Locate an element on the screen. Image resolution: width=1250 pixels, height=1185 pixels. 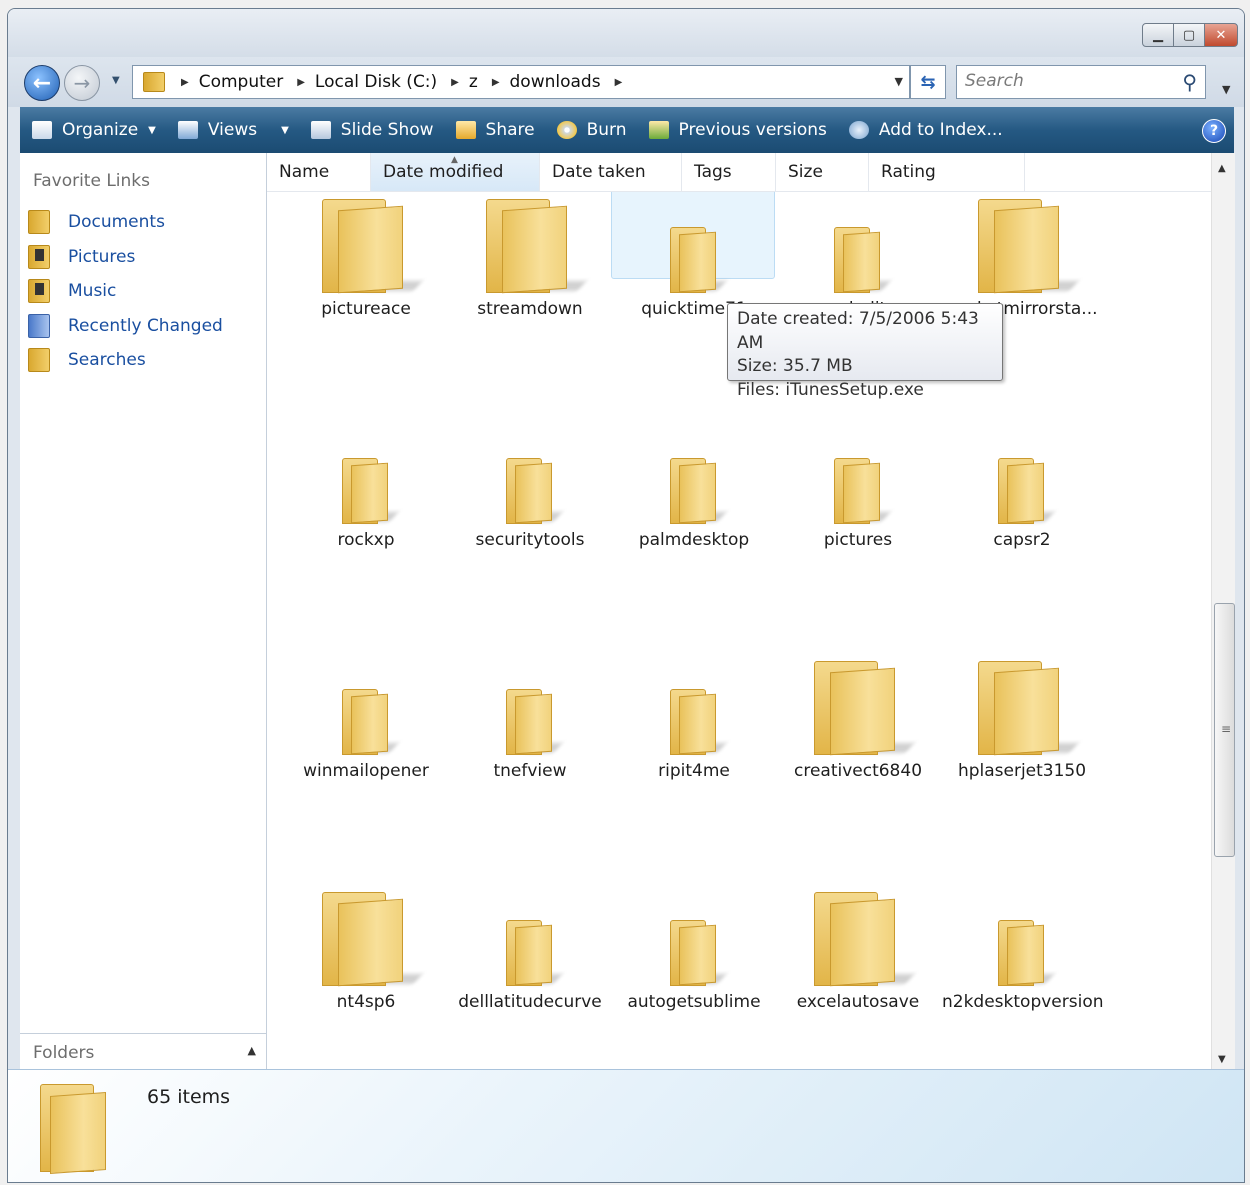
recent-pages-dropdown: ▼ is located at coordinates (116, 80).